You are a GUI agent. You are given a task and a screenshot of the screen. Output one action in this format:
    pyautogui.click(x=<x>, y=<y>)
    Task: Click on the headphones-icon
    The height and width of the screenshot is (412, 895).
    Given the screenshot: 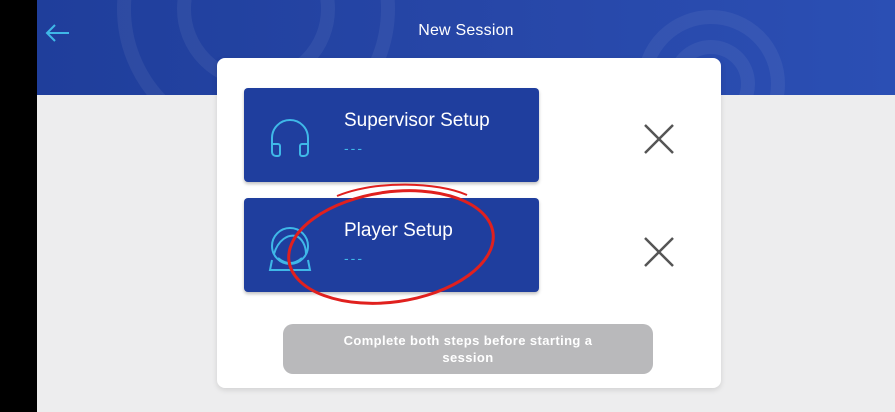 What is the action you would take?
    pyautogui.click(x=290, y=138)
    